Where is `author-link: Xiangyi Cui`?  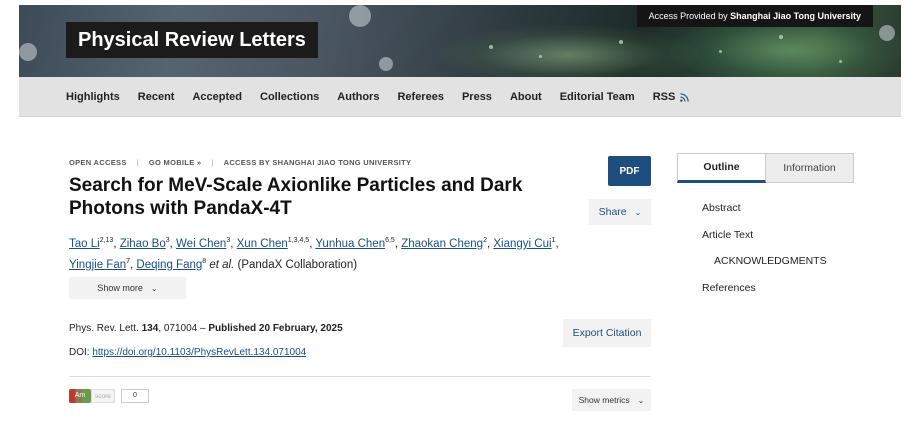
author-link: Xiangyi Cui is located at coordinates (522, 244).